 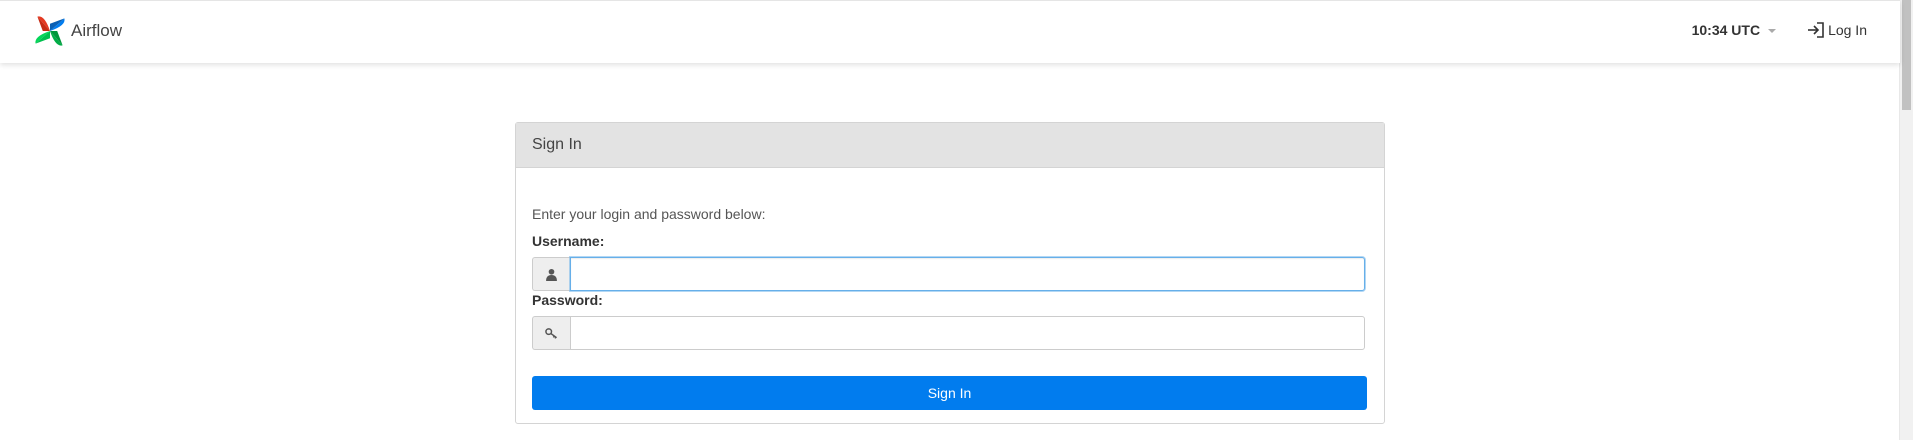 What do you see at coordinates (1726, 30) in the screenshot?
I see `clock-time: 10:34 UTC` at bounding box center [1726, 30].